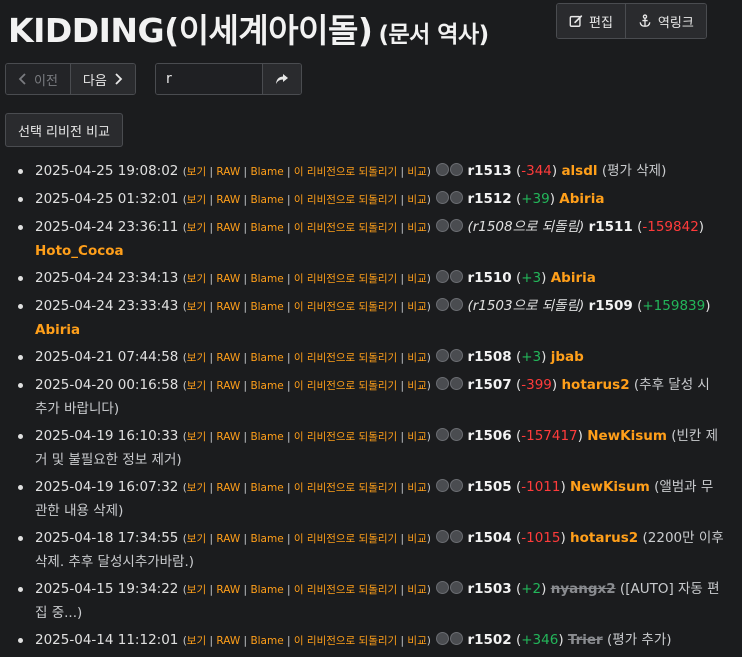 The width and height of the screenshot is (742, 657). Describe the element at coordinates (585, 640) in the screenshot. I see `user-link: Trier` at that location.